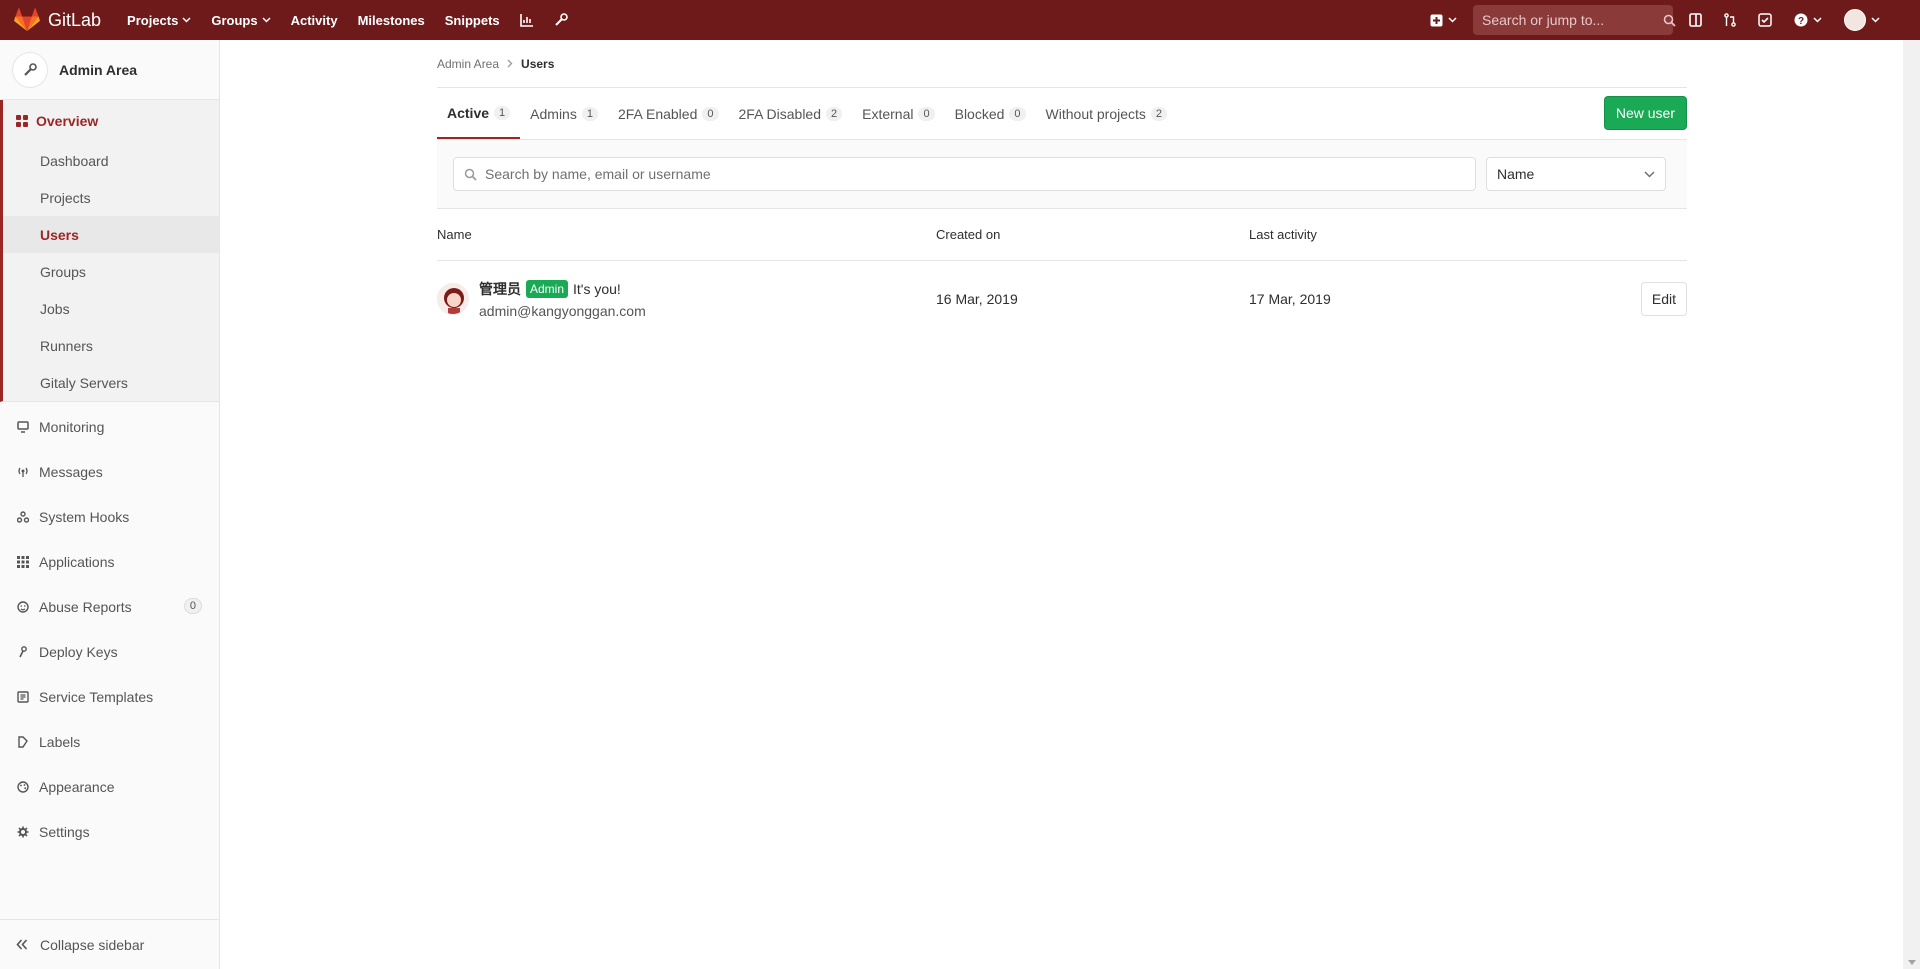 This screenshot has height=969, width=1920. What do you see at coordinates (153, 20) in the screenshot?
I see `nav-projects-label: Projects` at bounding box center [153, 20].